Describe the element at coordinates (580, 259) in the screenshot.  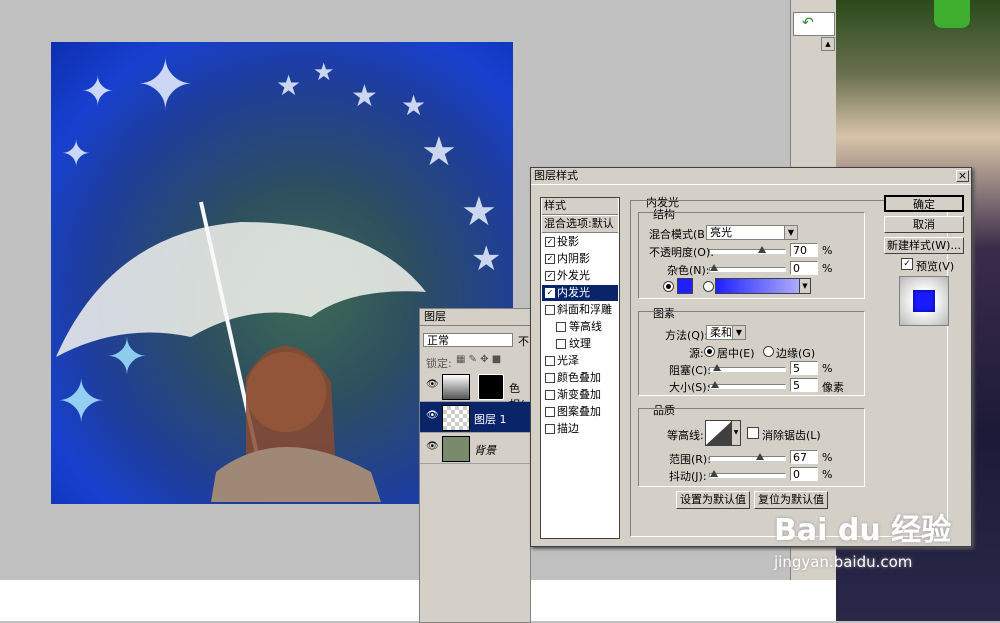
I see `style-item: ✓ 内阴影` at that location.